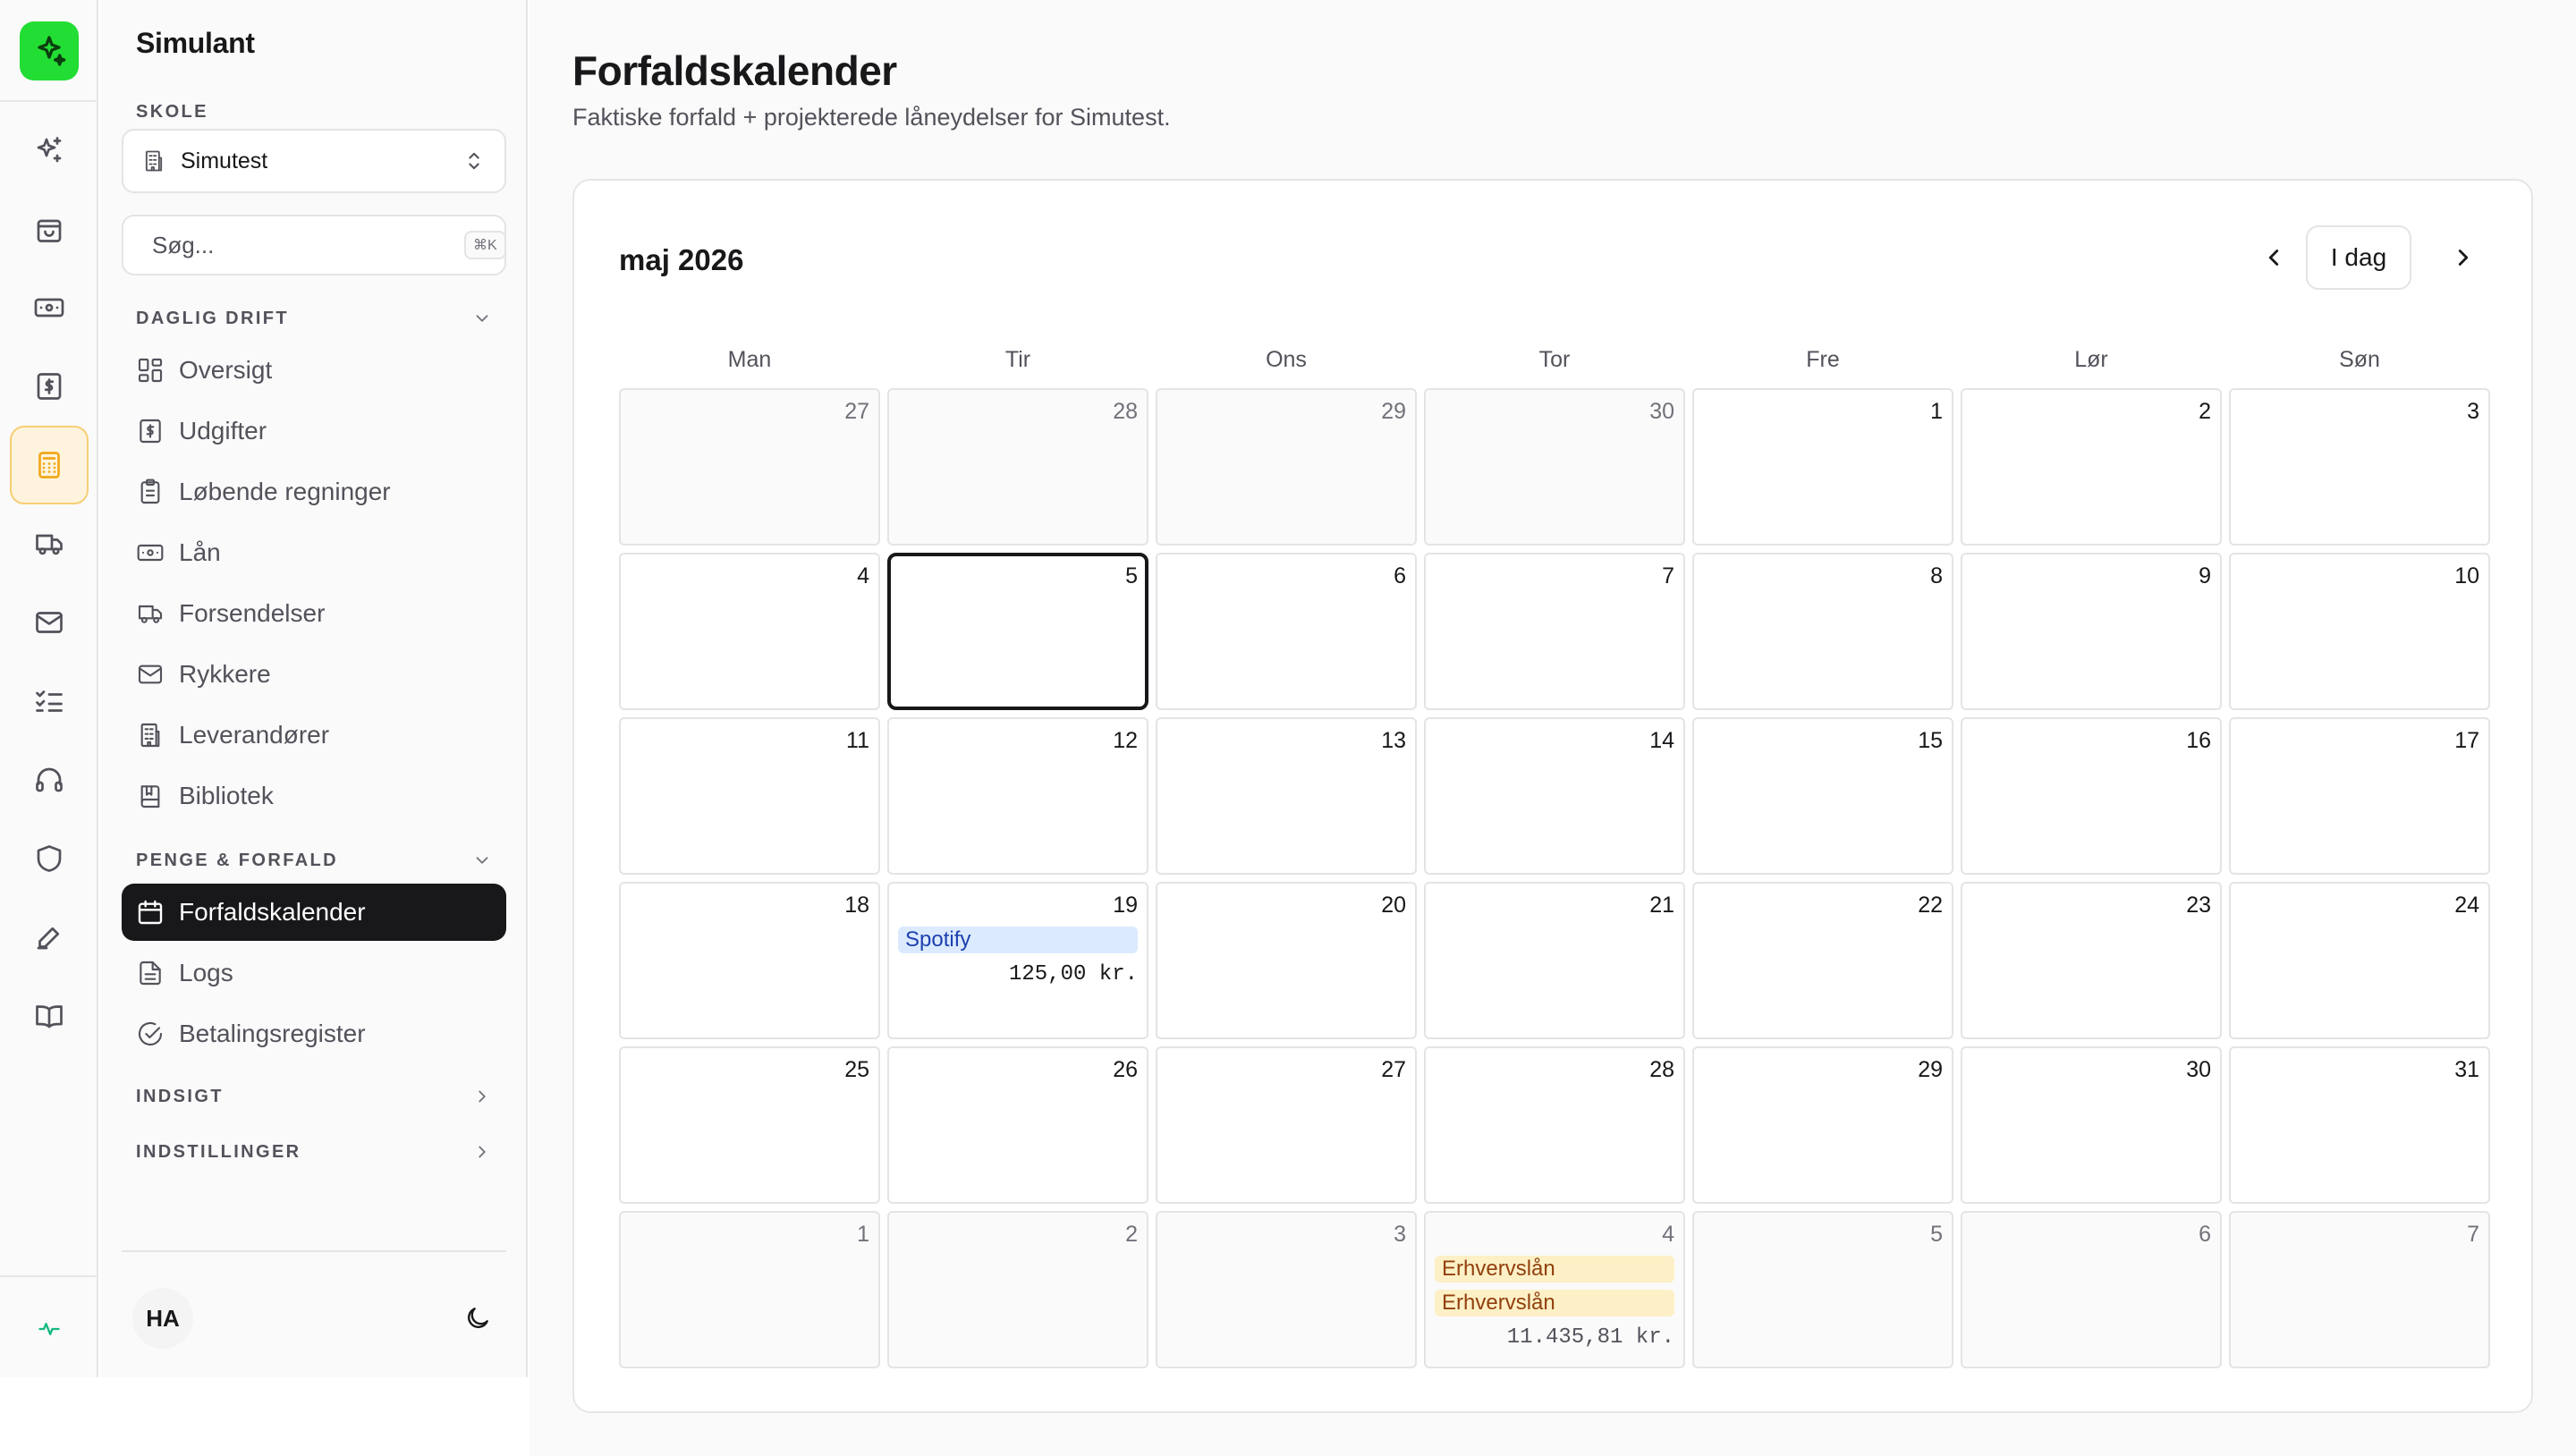 The width and height of the screenshot is (2576, 1456). I want to click on receipt-dollar-icon, so click(150, 431).